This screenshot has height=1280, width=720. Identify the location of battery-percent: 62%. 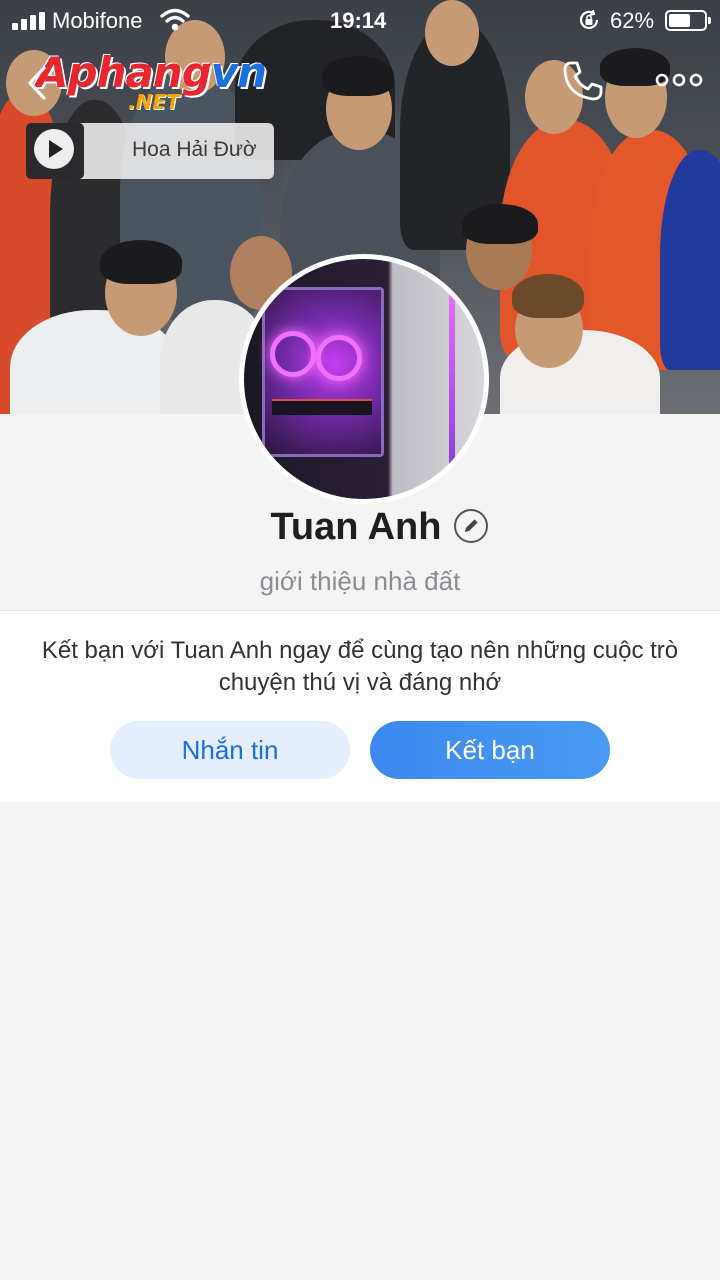
(632, 20).